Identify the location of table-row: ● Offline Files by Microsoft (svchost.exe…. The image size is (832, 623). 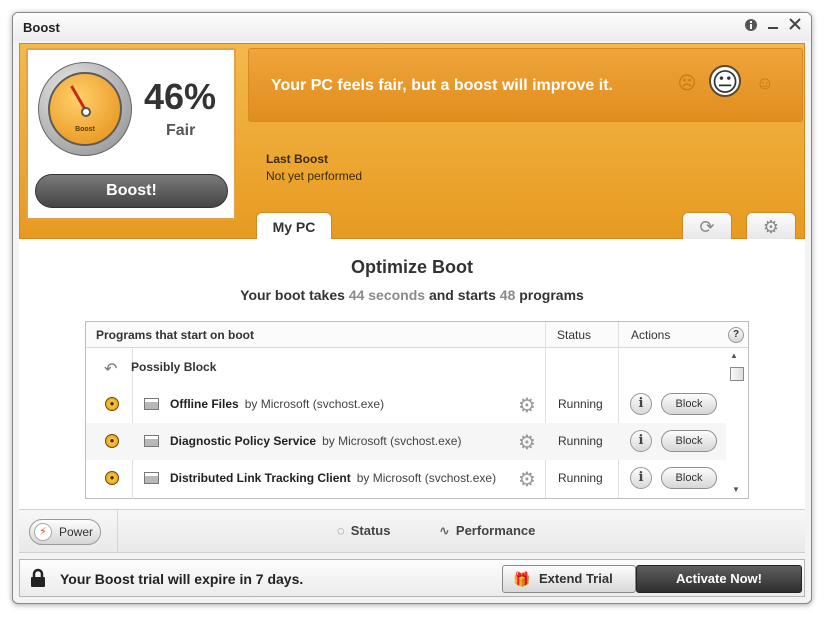
(406, 404).